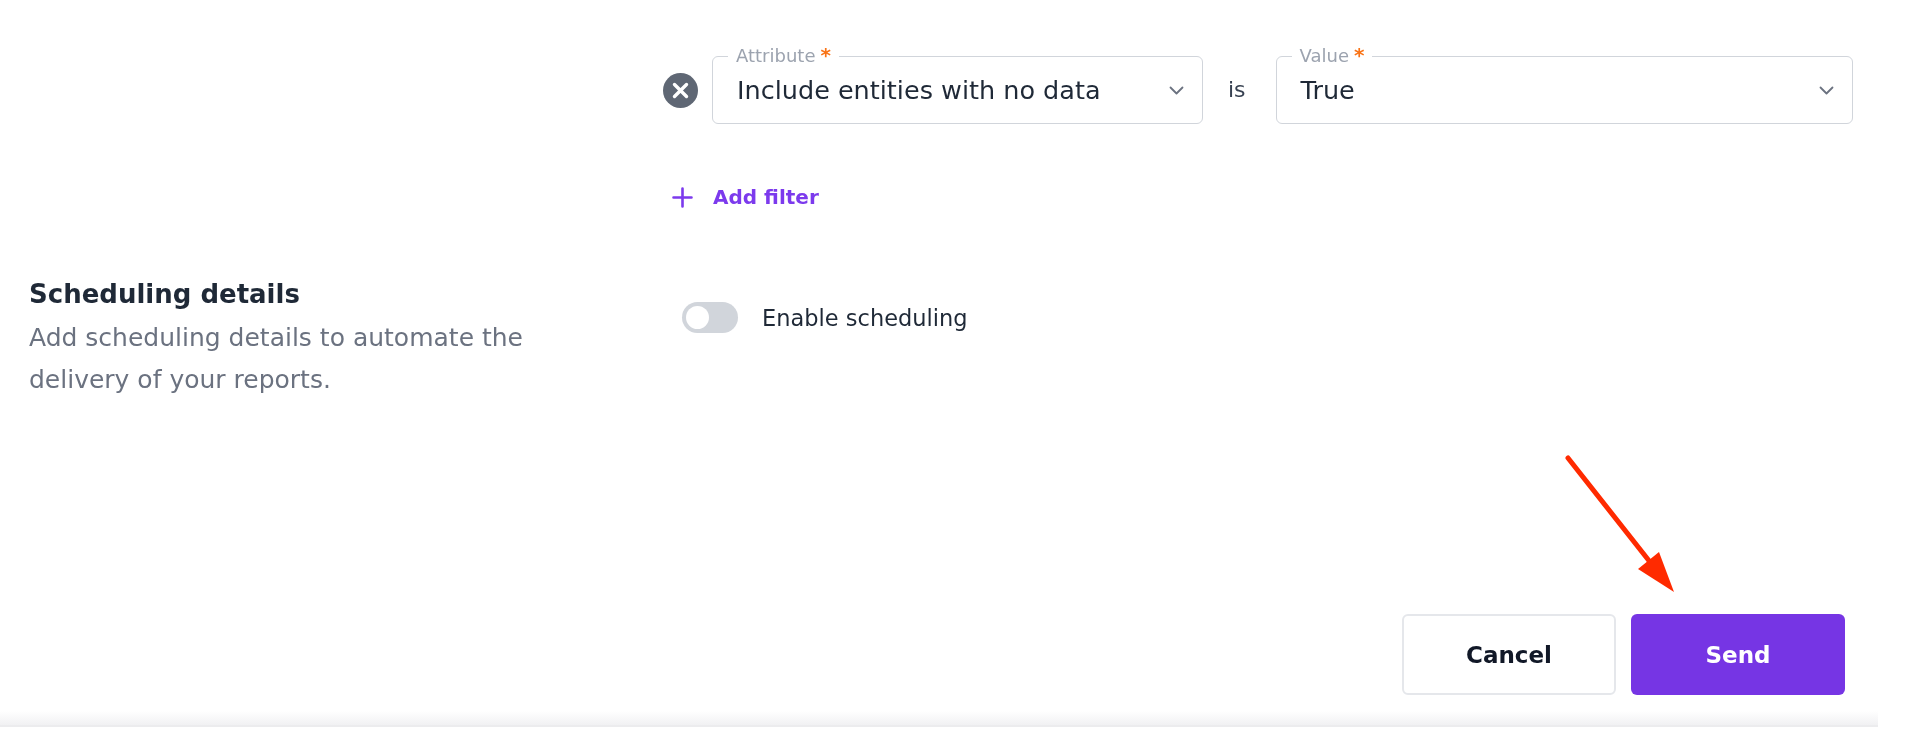 Image resolution: width=1906 pixels, height=731 pixels. What do you see at coordinates (865, 317) in the screenshot?
I see `toggle-label: Enable scheduling` at bounding box center [865, 317].